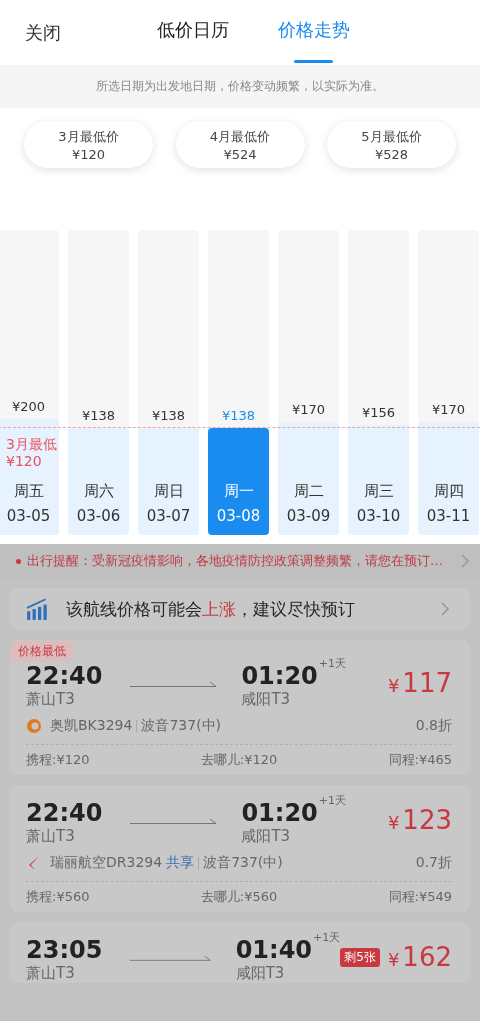 This screenshot has width=480, height=1021. What do you see at coordinates (168, 382) in the screenshot?
I see `day-column: ¥138 周日 03-07` at bounding box center [168, 382].